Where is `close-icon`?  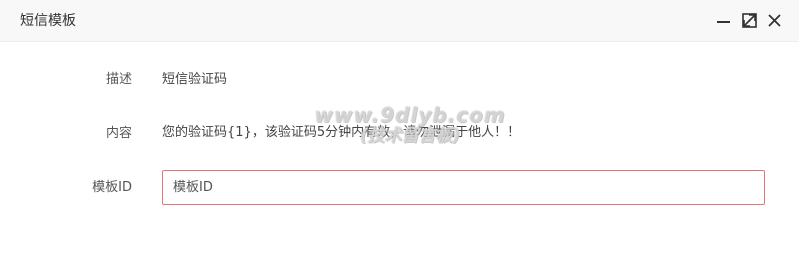 close-icon is located at coordinates (775, 21).